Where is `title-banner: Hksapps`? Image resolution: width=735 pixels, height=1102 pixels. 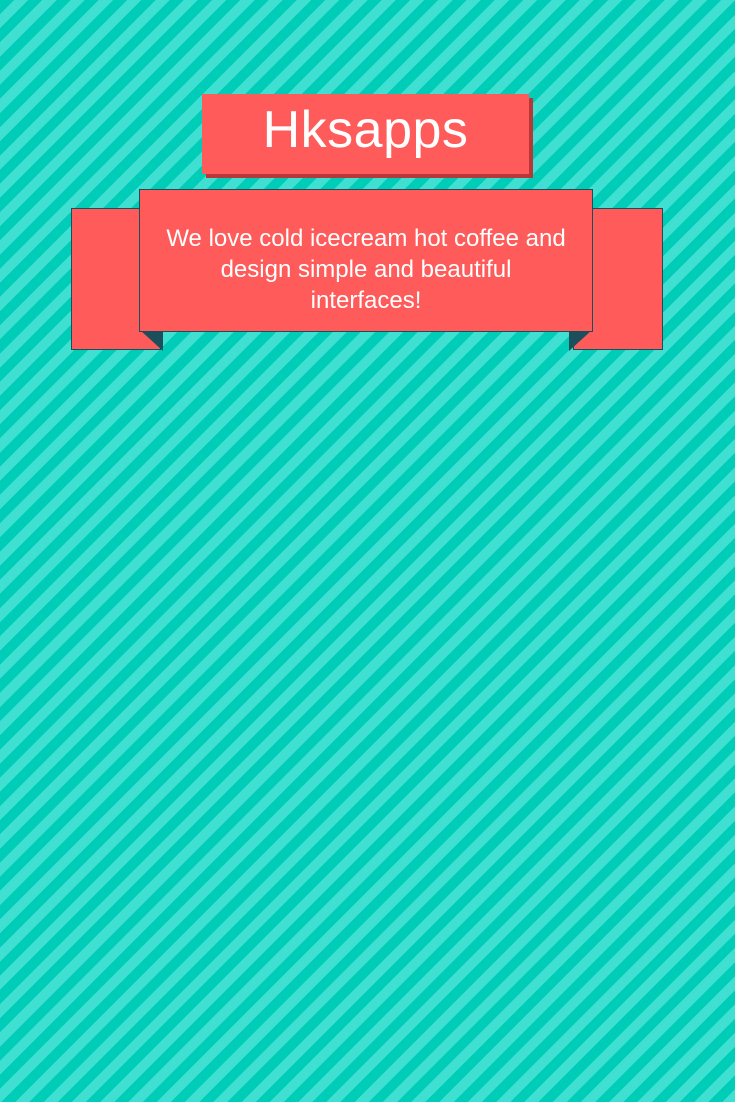 title-banner: Hksapps is located at coordinates (365, 134).